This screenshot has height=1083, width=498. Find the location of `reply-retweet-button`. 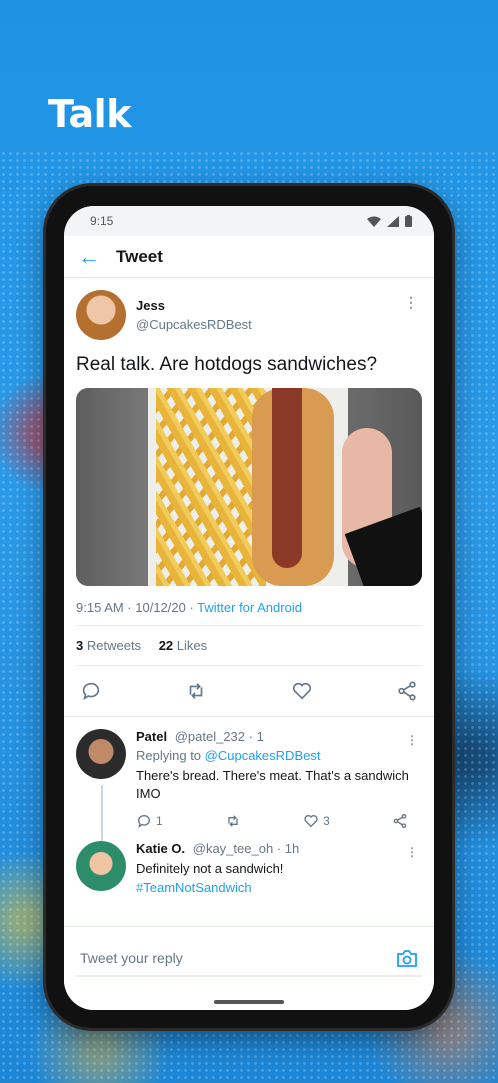

reply-retweet-button is located at coordinates (233, 821).